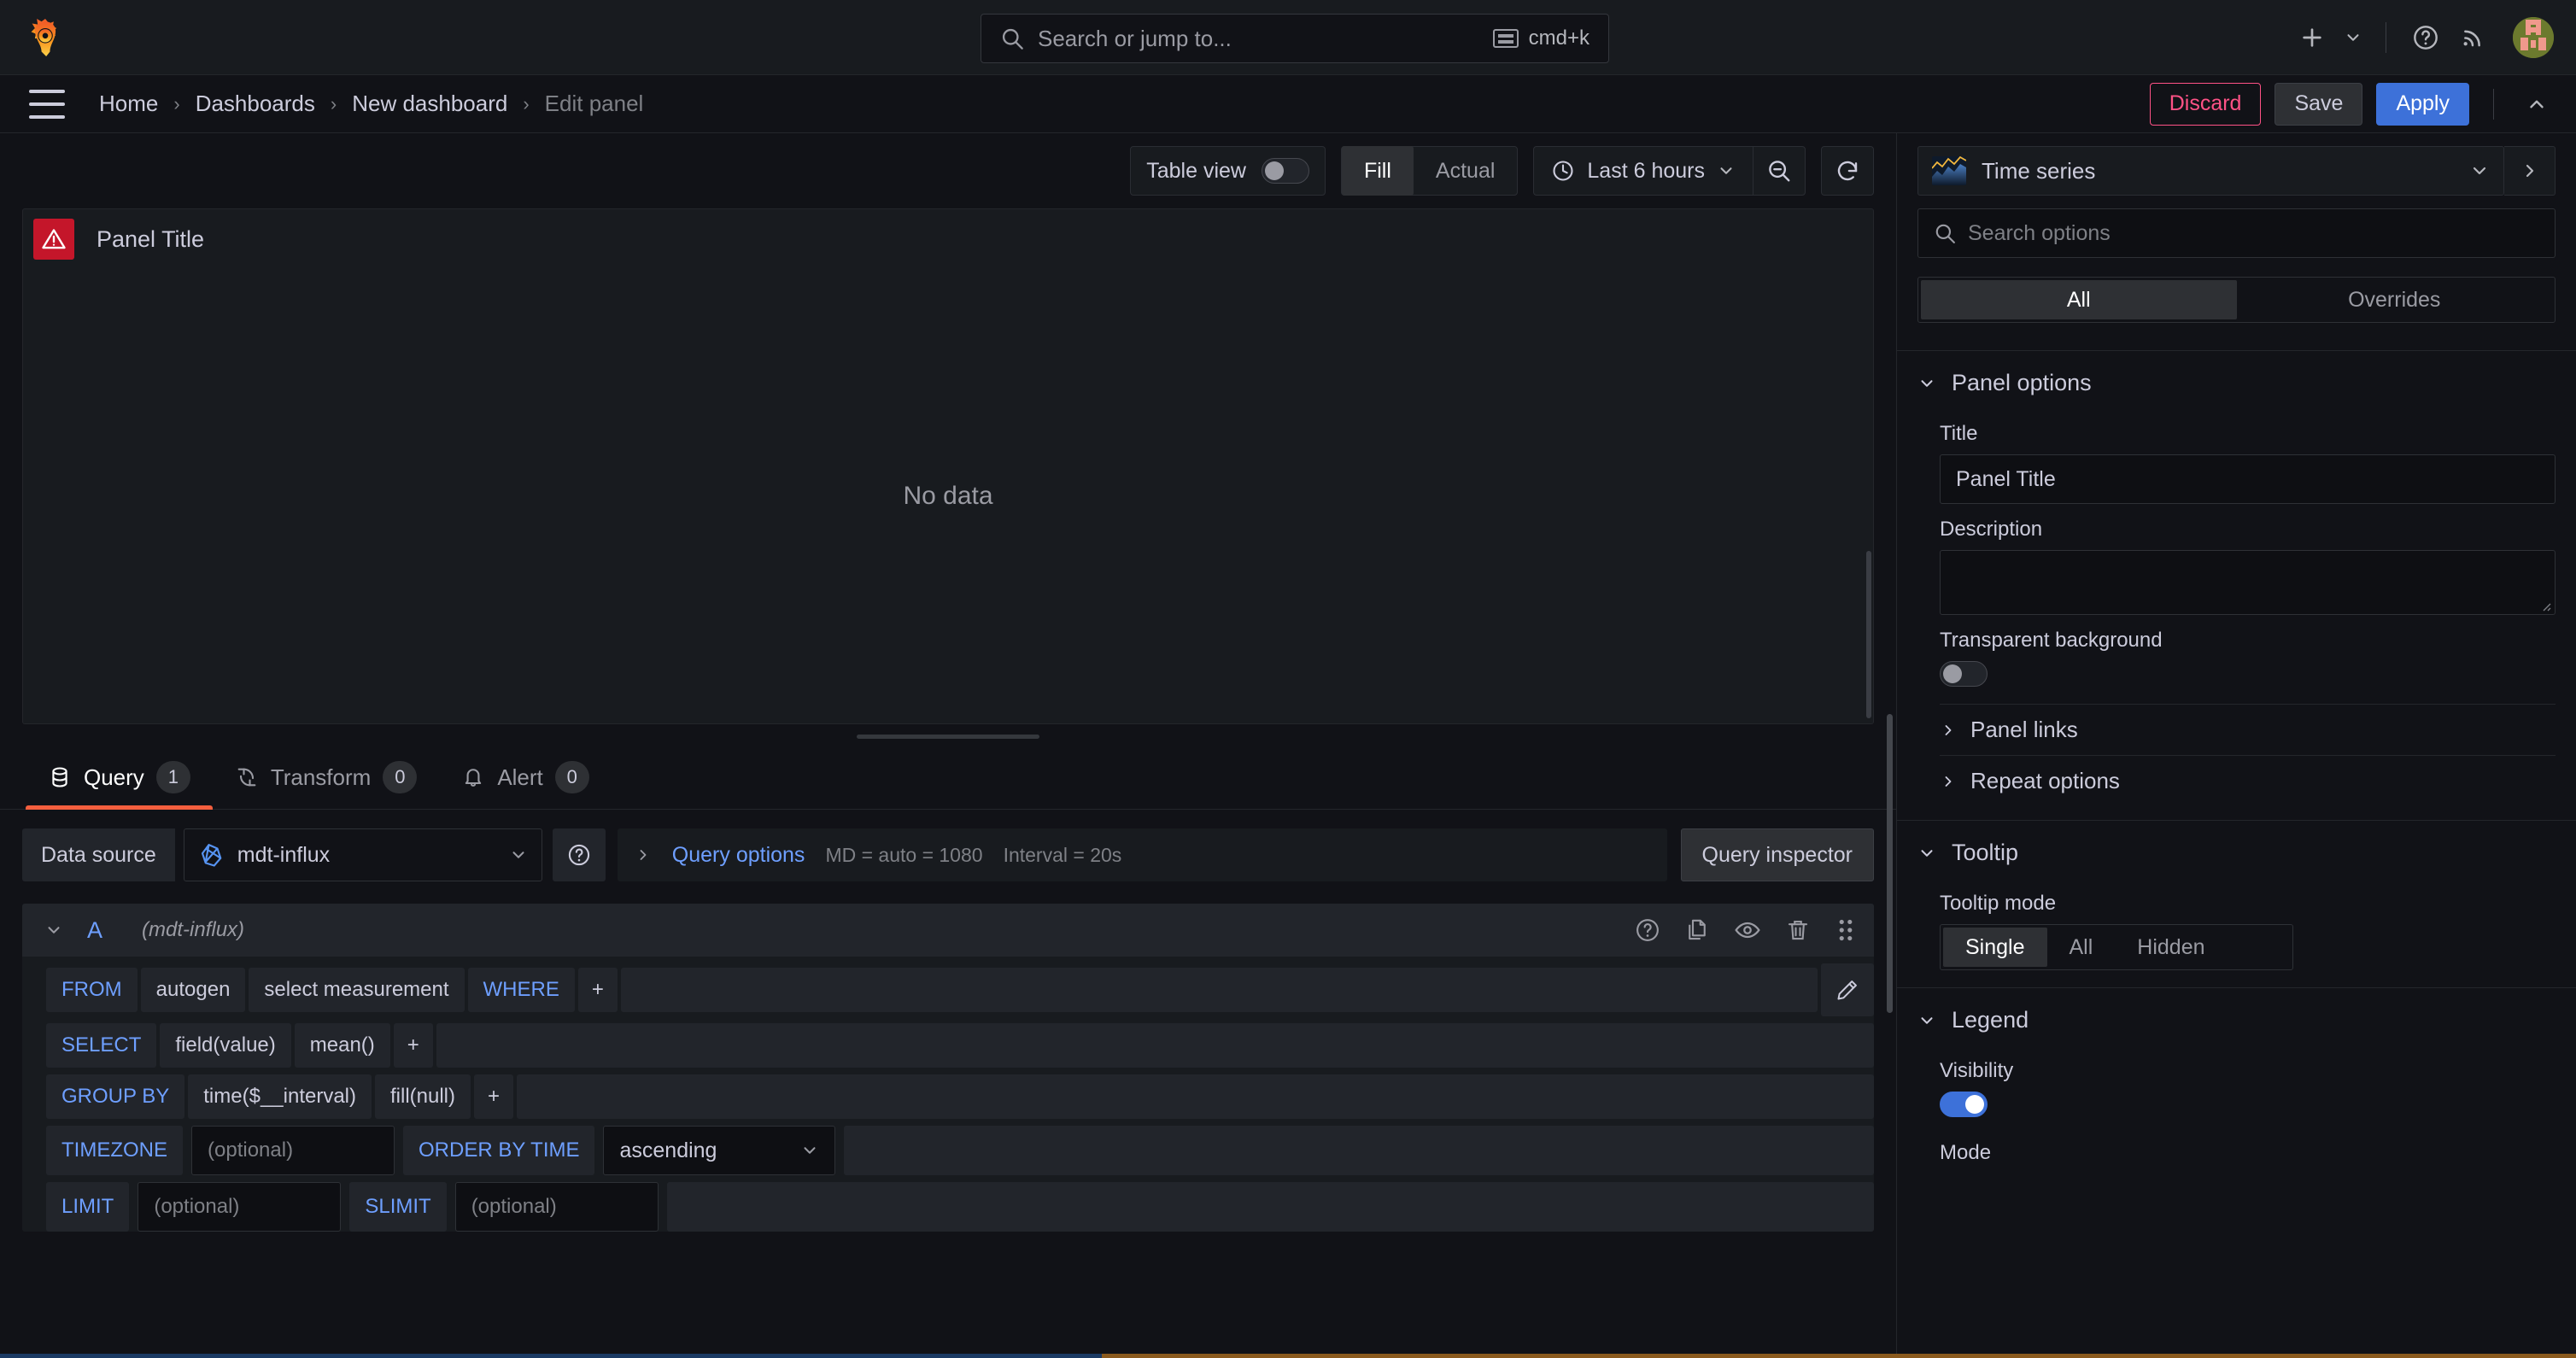  What do you see at coordinates (1977, 1071) in the screenshot?
I see `legend-visibility-label: Visibility` at bounding box center [1977, 1071].